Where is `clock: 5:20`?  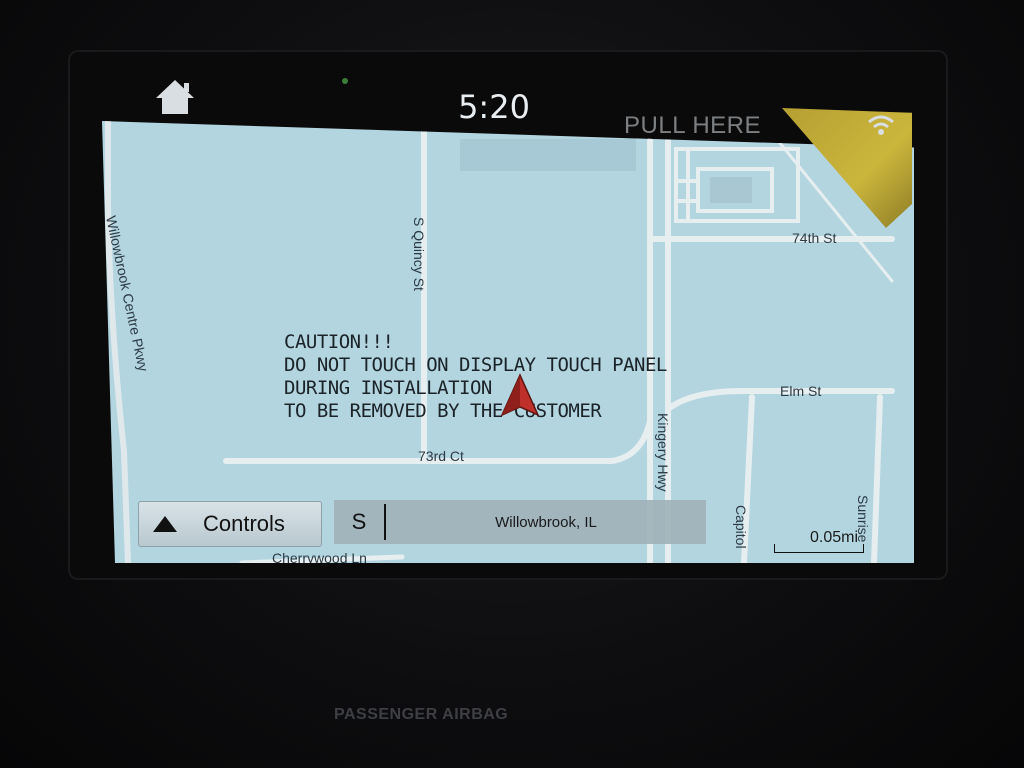 clock: 5:20 is located at coordinates (494, 107).